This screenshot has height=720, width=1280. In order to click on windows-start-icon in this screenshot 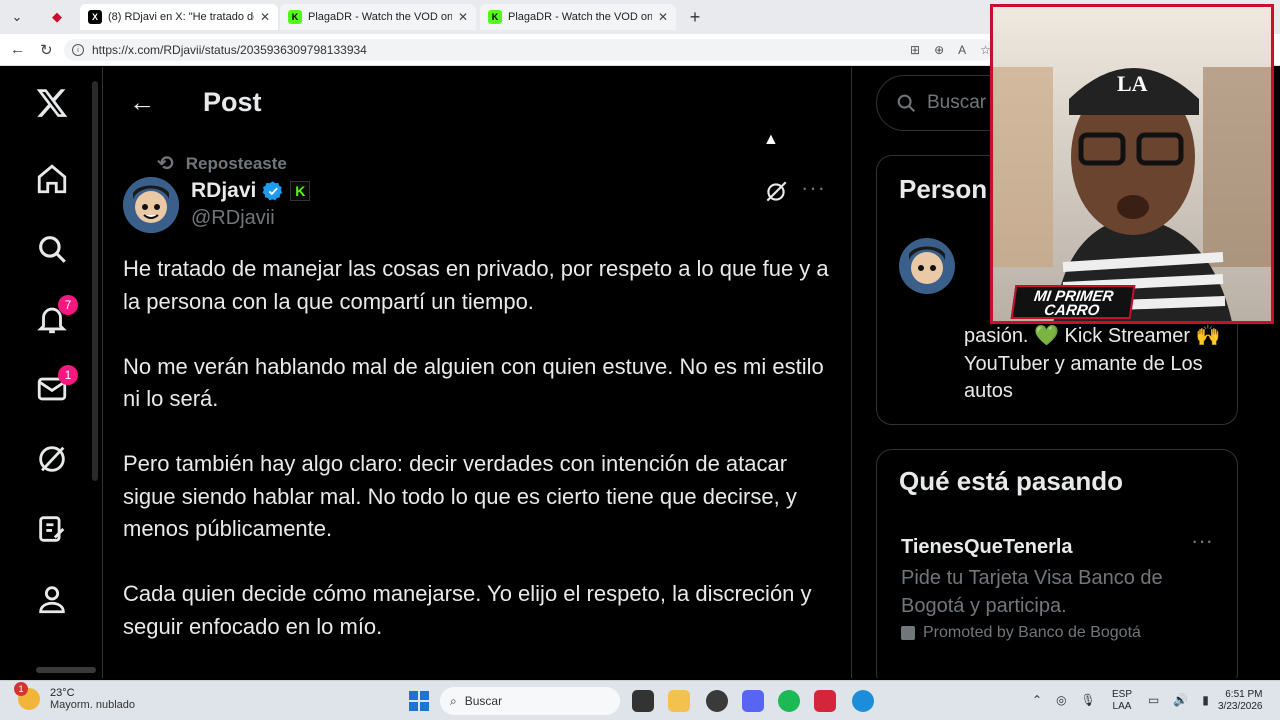, I will do `click(419, 701)`.